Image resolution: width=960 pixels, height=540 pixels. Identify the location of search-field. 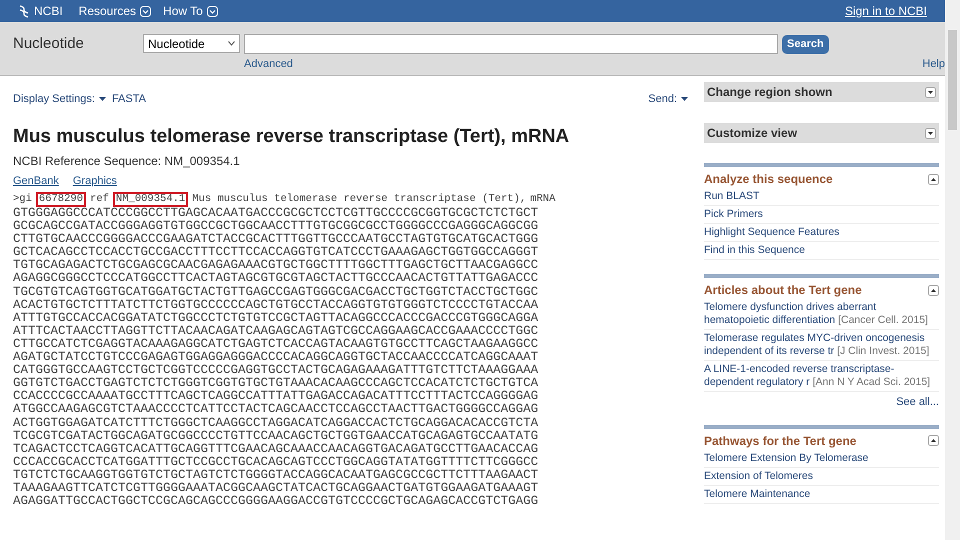
(511, 44).